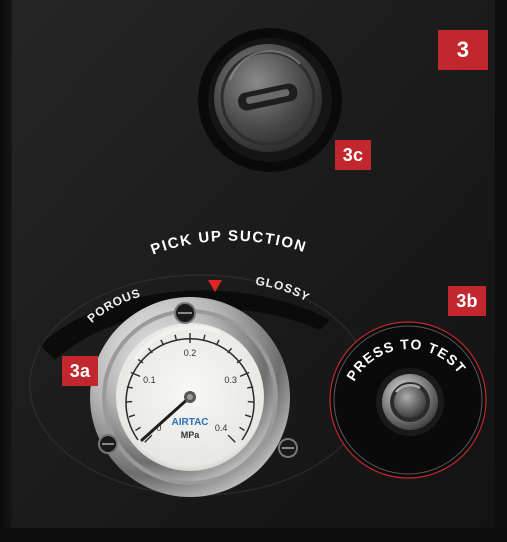 The height and width of the screenshot is (542, 507). What do you see at coordinates (353, 155) in the screenshot?
I see `lock-callout-badge: 3c` at bounding box center [353, 155].